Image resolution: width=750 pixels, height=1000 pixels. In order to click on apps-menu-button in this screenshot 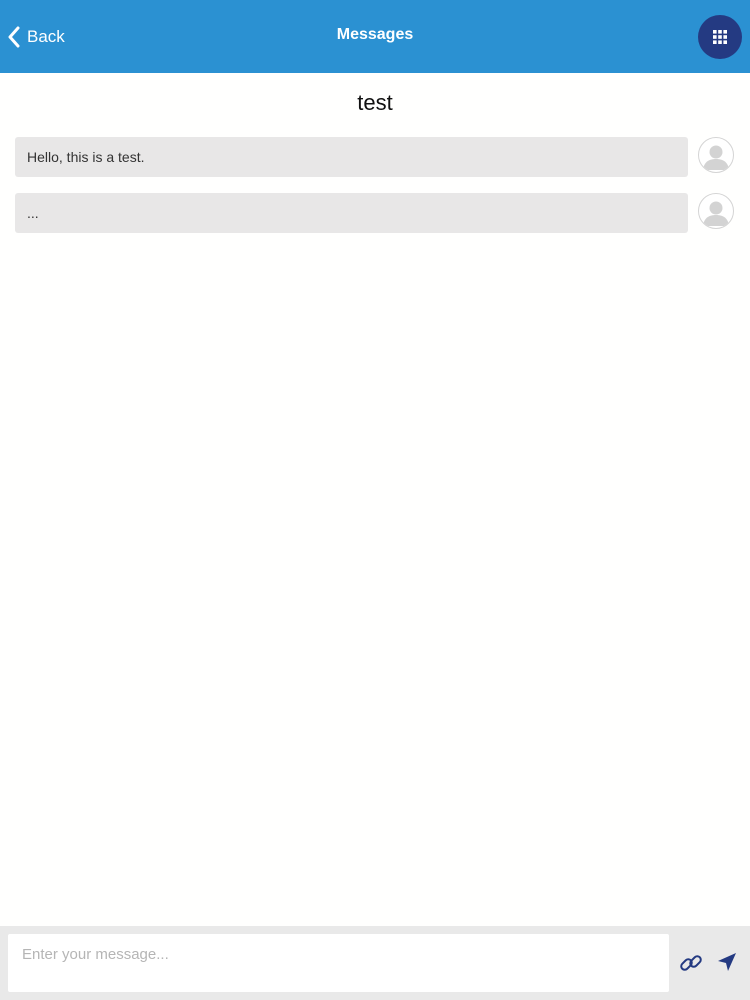, I will do `click(720, 37)`.